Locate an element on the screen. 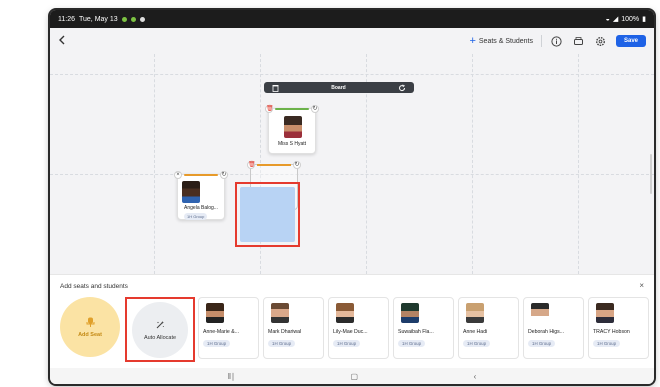  status-date: Tue, May 13 is located at coordinates (98, 19).